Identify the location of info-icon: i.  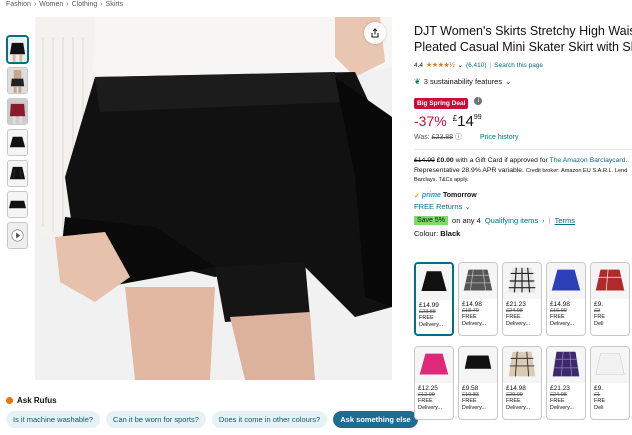
(478, 100).